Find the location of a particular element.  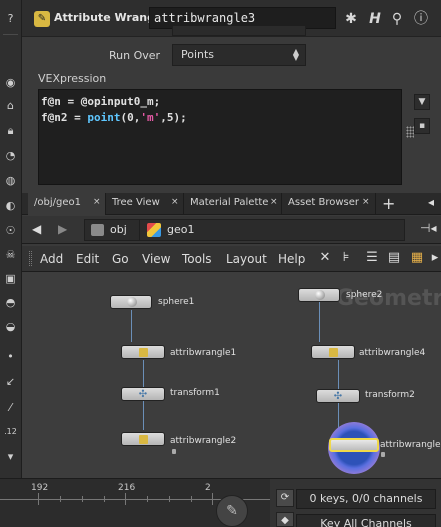

path-separator is located at coordinates (139, 230).